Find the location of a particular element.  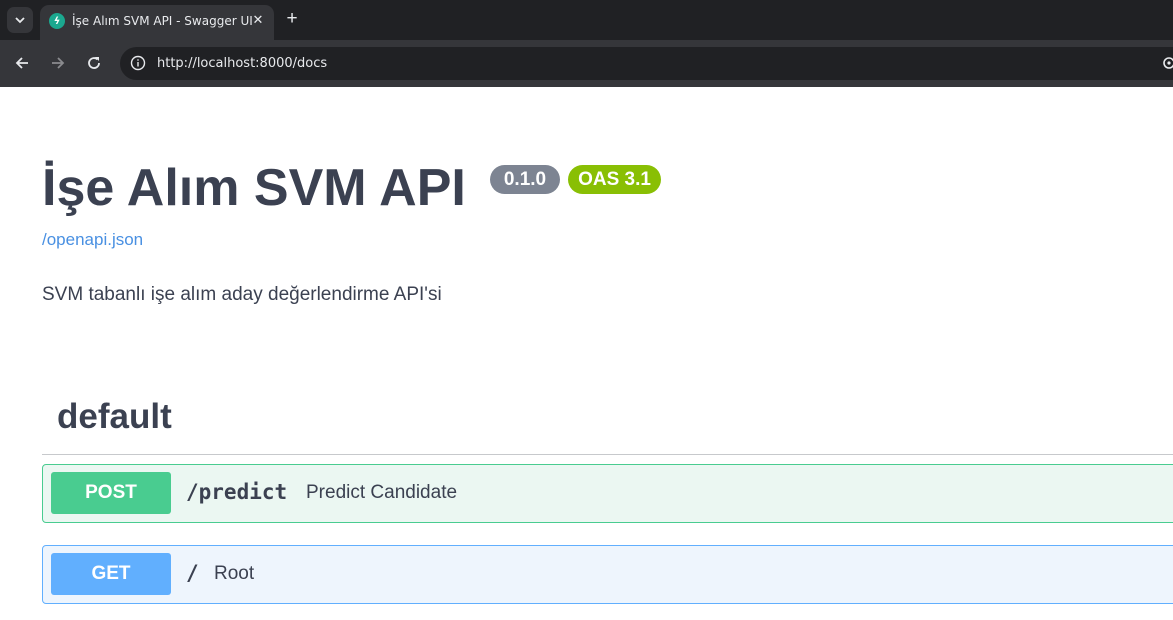

close-icon: ✕ is located at coordinates (258, 19).